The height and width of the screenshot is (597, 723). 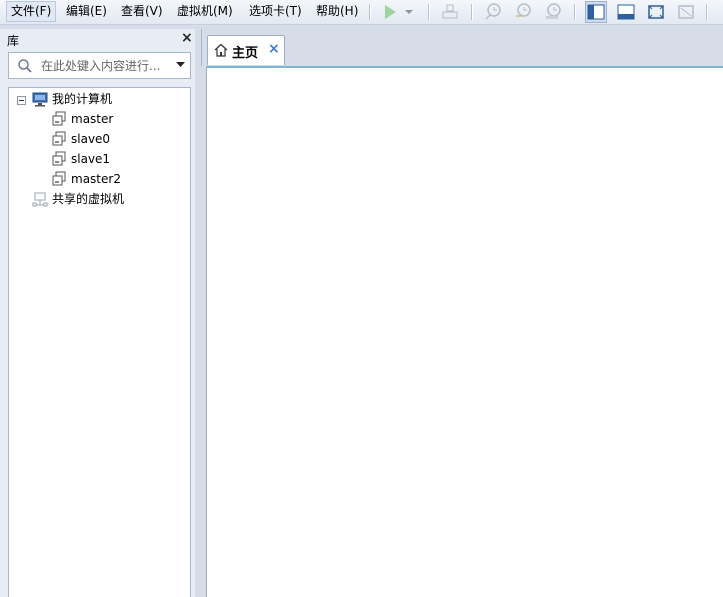 I want to click on play-icon, so click(x=390, y=12).